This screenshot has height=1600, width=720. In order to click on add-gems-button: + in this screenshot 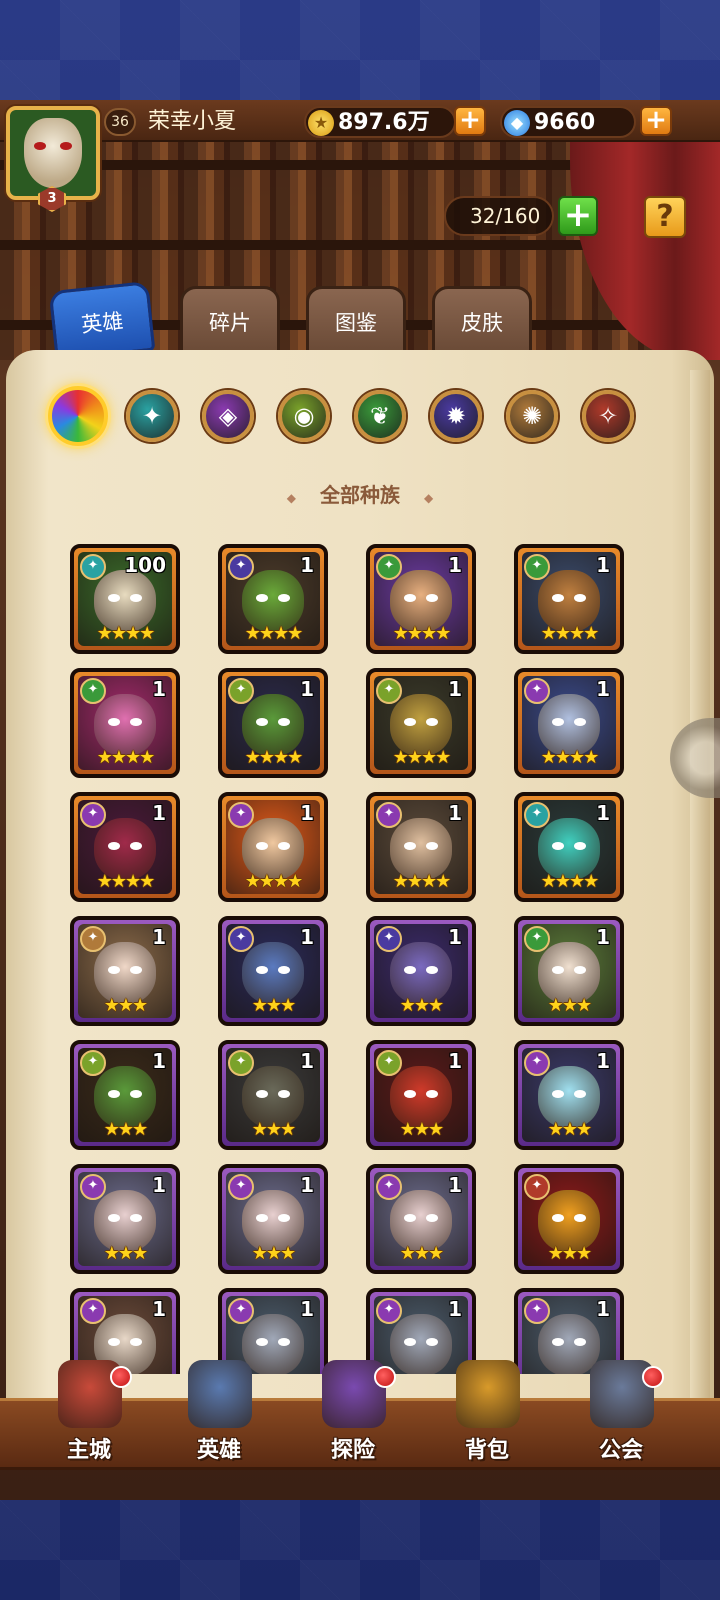, I will do `click(656, 121)`.